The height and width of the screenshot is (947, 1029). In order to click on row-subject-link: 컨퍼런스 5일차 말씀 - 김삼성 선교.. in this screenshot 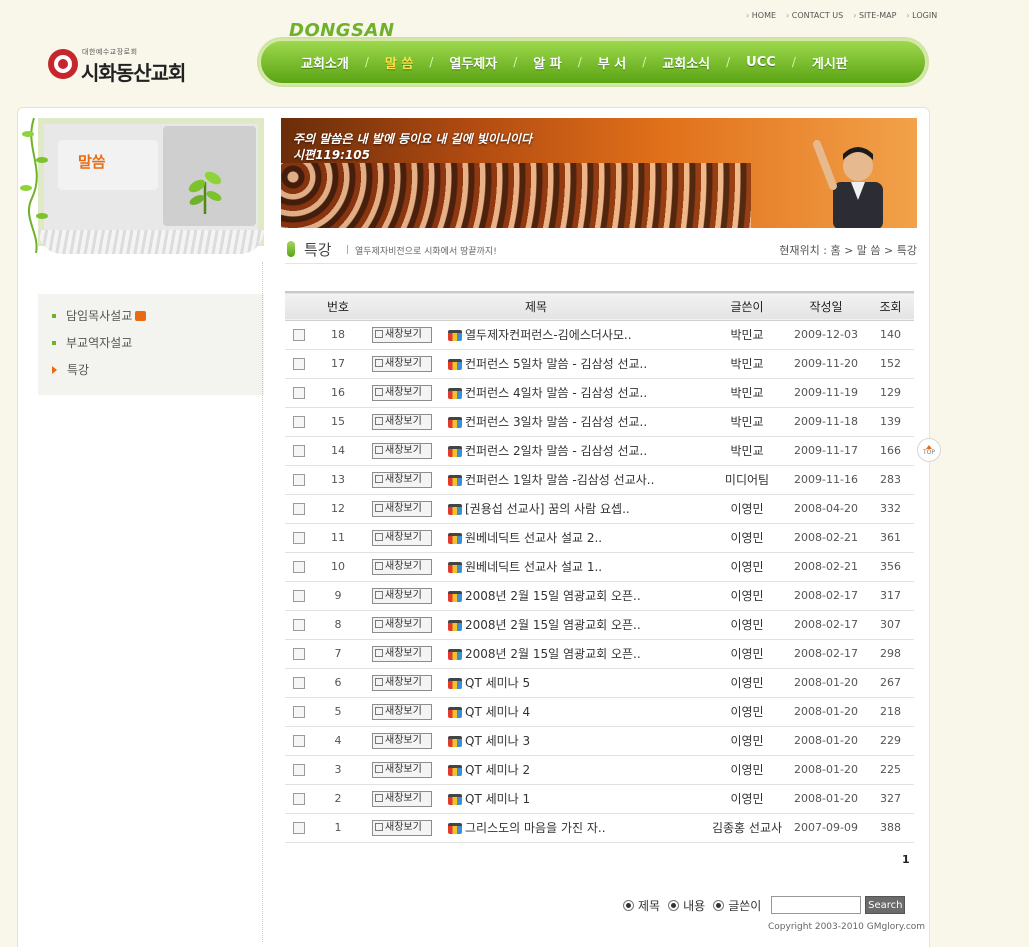, I will do `click(556, 364)`.